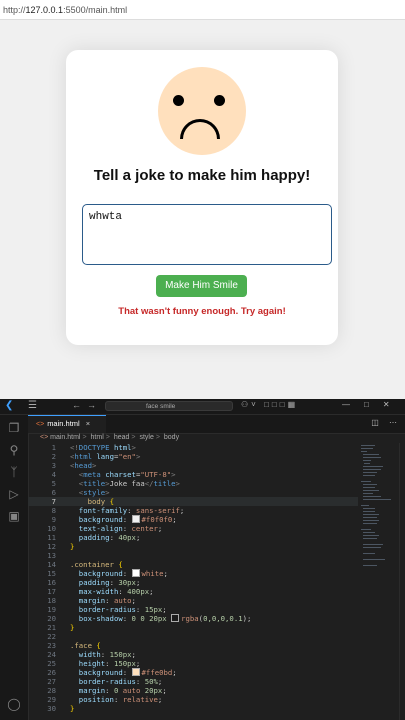 The height and width of the screenshot is (720, 405). What do you see at coordinates (94, 582) in the screenshot?
I see `code-line: 16 padding: 30px;` at bounding box center [94, 582].